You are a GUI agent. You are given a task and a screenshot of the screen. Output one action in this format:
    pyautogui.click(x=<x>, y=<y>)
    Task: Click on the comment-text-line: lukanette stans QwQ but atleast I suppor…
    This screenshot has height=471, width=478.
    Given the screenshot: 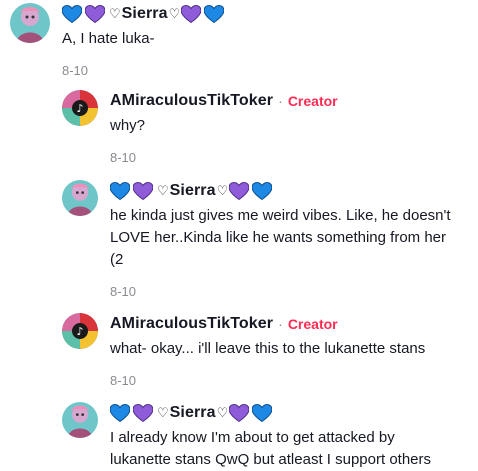 What is the action you would take?
    pyautogui.click(x=271, y=459)
    